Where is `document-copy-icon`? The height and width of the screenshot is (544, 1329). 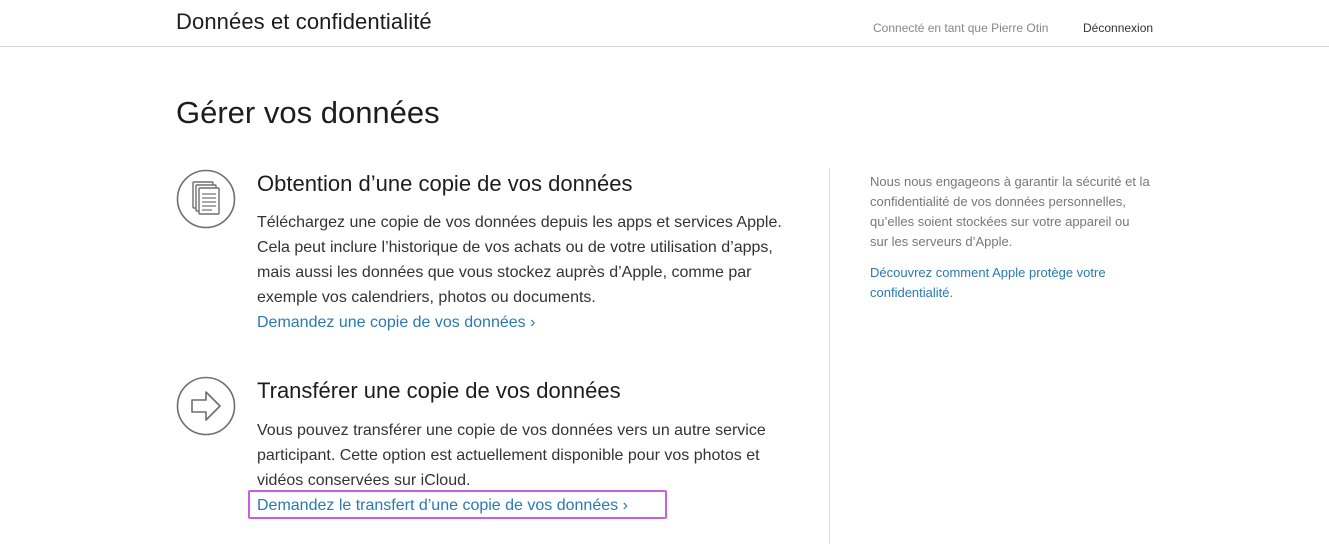 document-copy-icon is located at coordinates (206, 199).